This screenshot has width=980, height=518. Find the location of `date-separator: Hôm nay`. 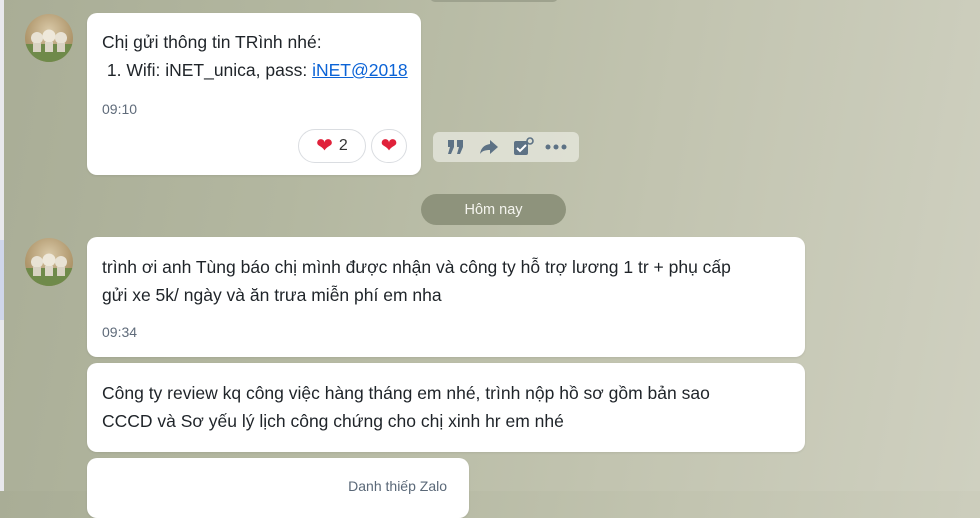

date-separator: Hôm nay is located at coordinates (493, 209).